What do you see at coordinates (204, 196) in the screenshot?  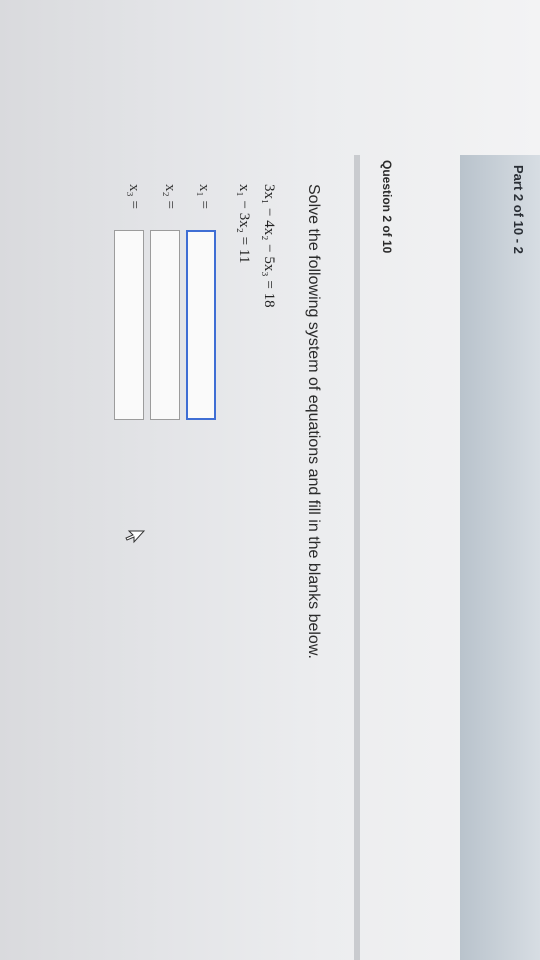 I see `x1-label: x₁ =` at bounding box center [204, 196].